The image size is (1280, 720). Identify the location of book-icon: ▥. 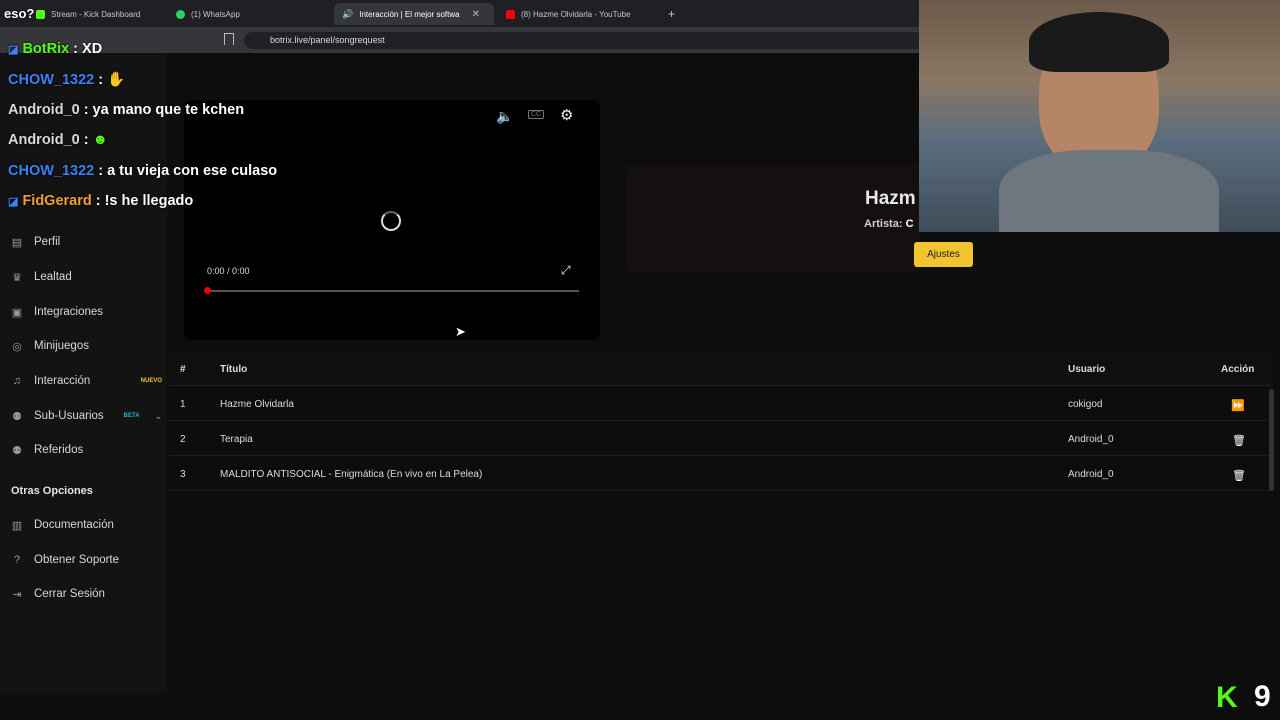
(17, 525).